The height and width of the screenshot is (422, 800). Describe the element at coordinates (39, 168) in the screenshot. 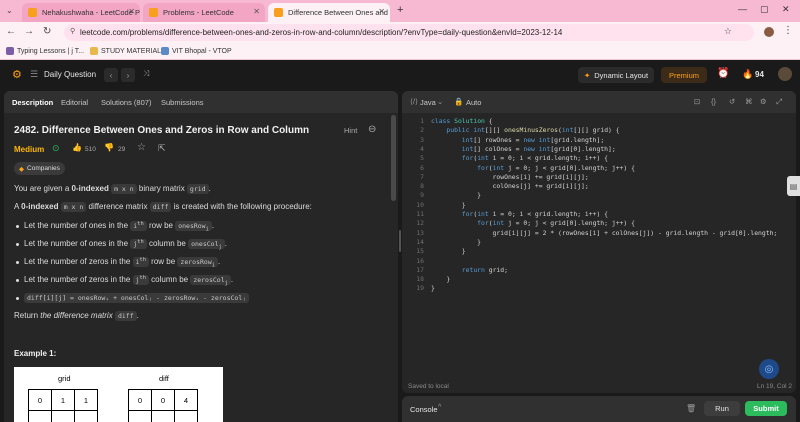

I see `companies-tag: ◆ Companies` at that location.